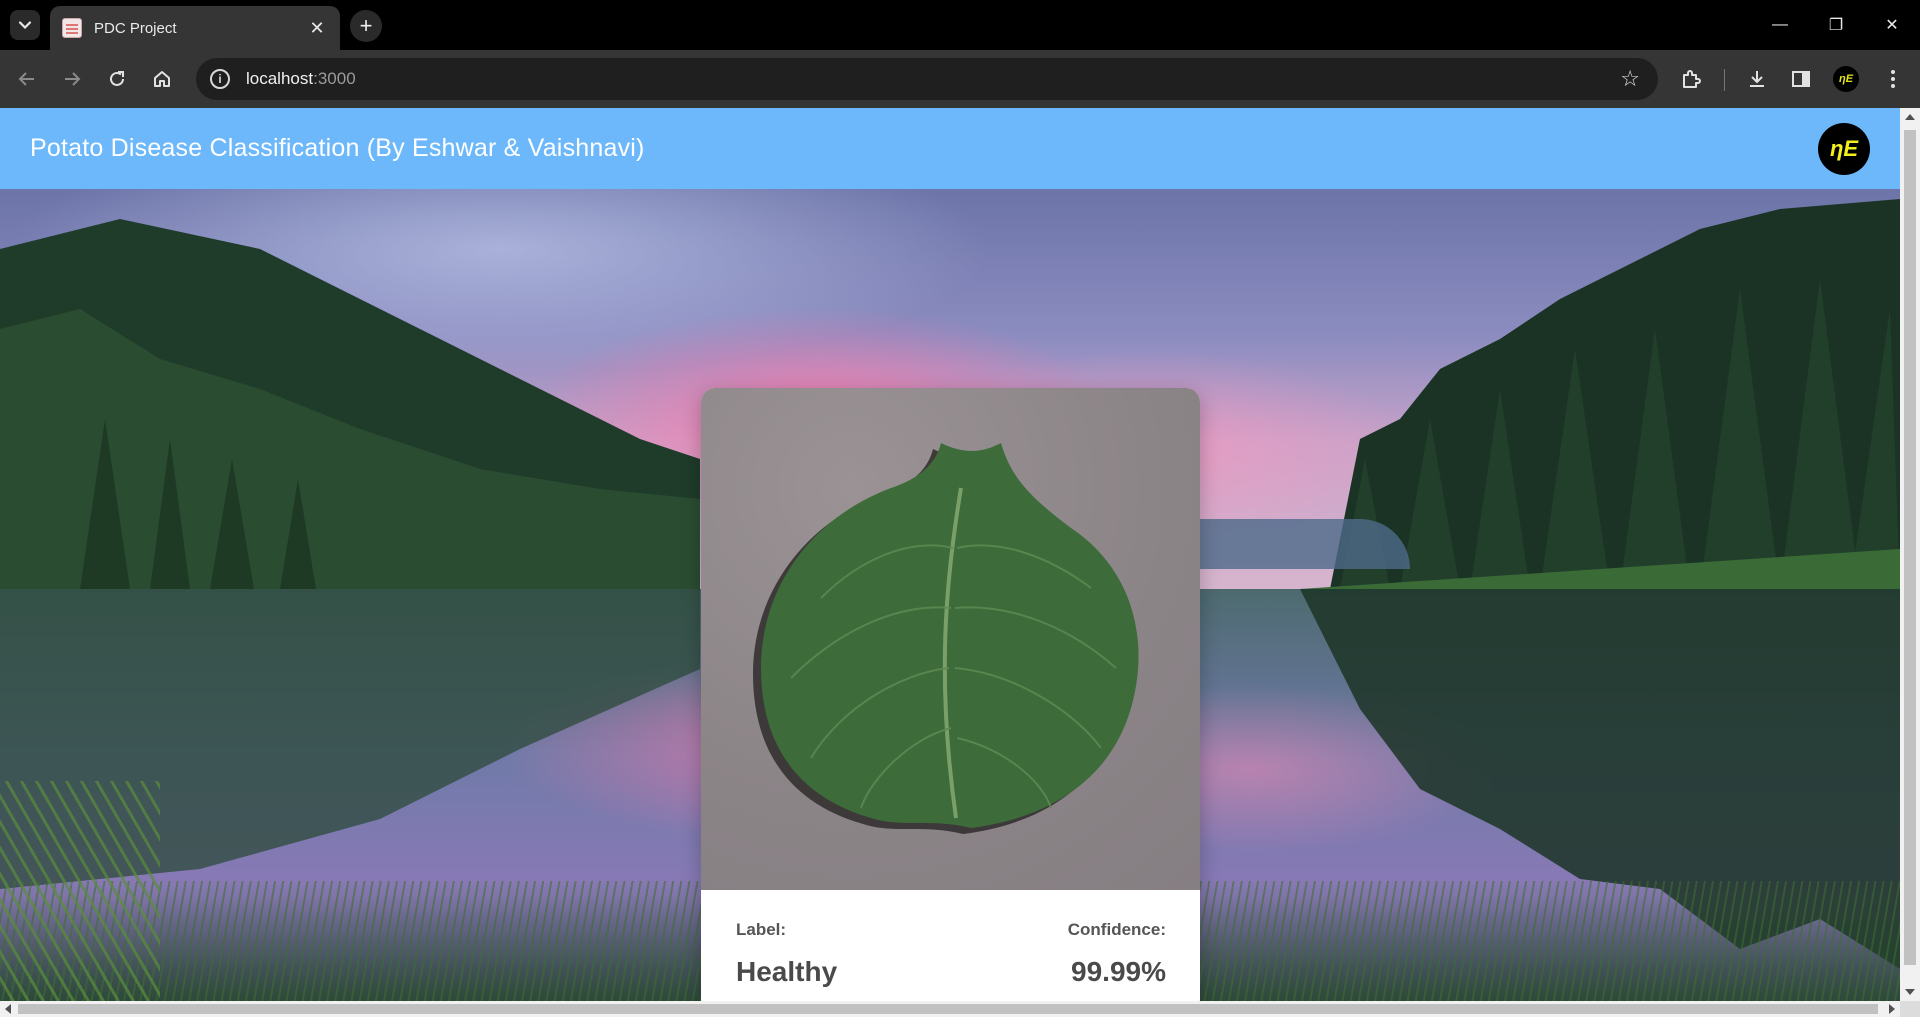 The height and width of the screenshot is (1017, 1920). I want to click on chevron-down-icon, so click(25, 25).